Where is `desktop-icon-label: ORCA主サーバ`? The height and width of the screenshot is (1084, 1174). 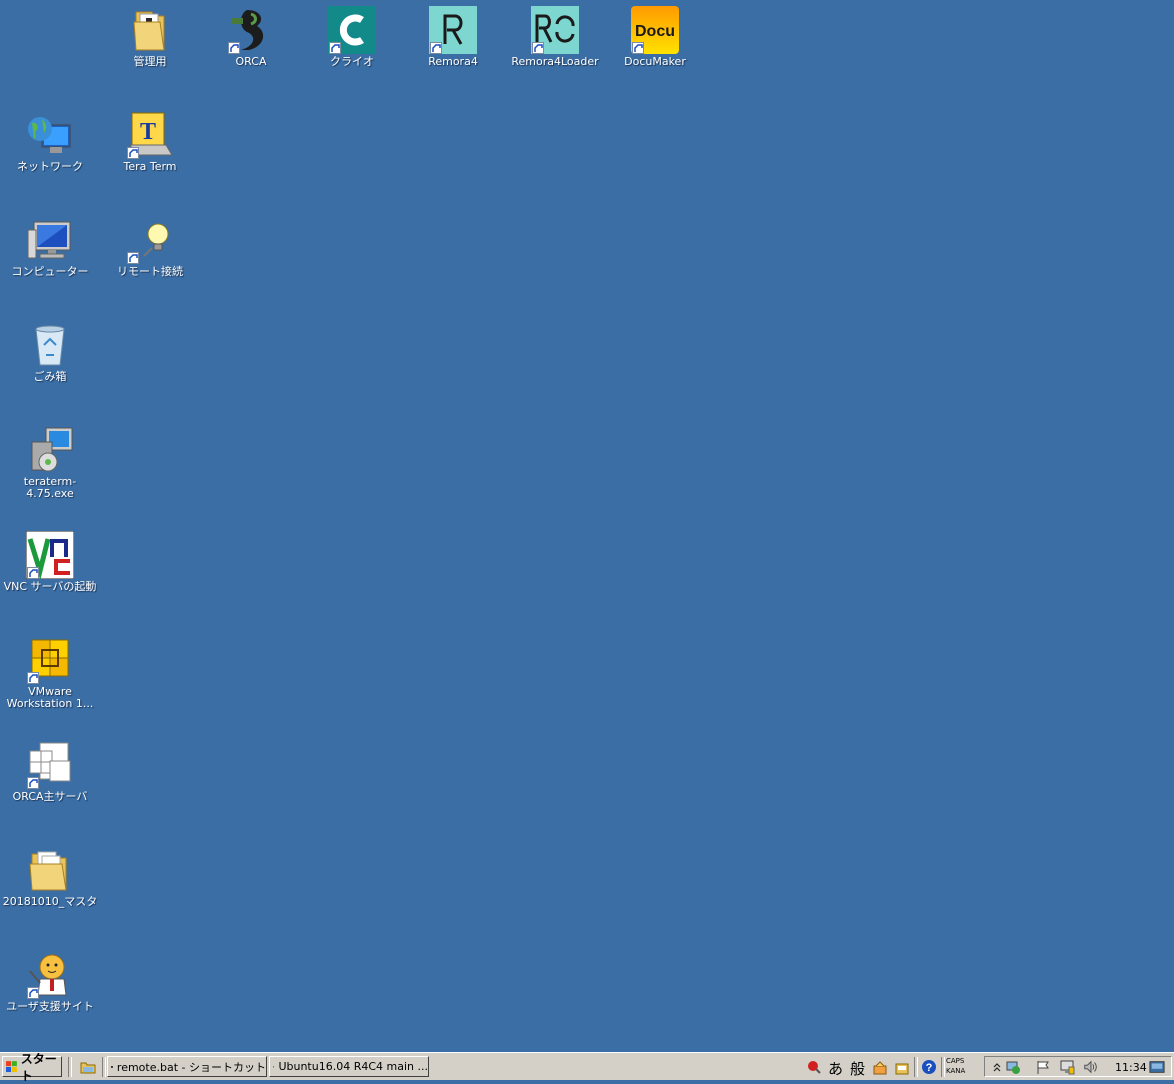 desktop-icon-label: ORCA主サーバ is located at coordinates (50, 796).